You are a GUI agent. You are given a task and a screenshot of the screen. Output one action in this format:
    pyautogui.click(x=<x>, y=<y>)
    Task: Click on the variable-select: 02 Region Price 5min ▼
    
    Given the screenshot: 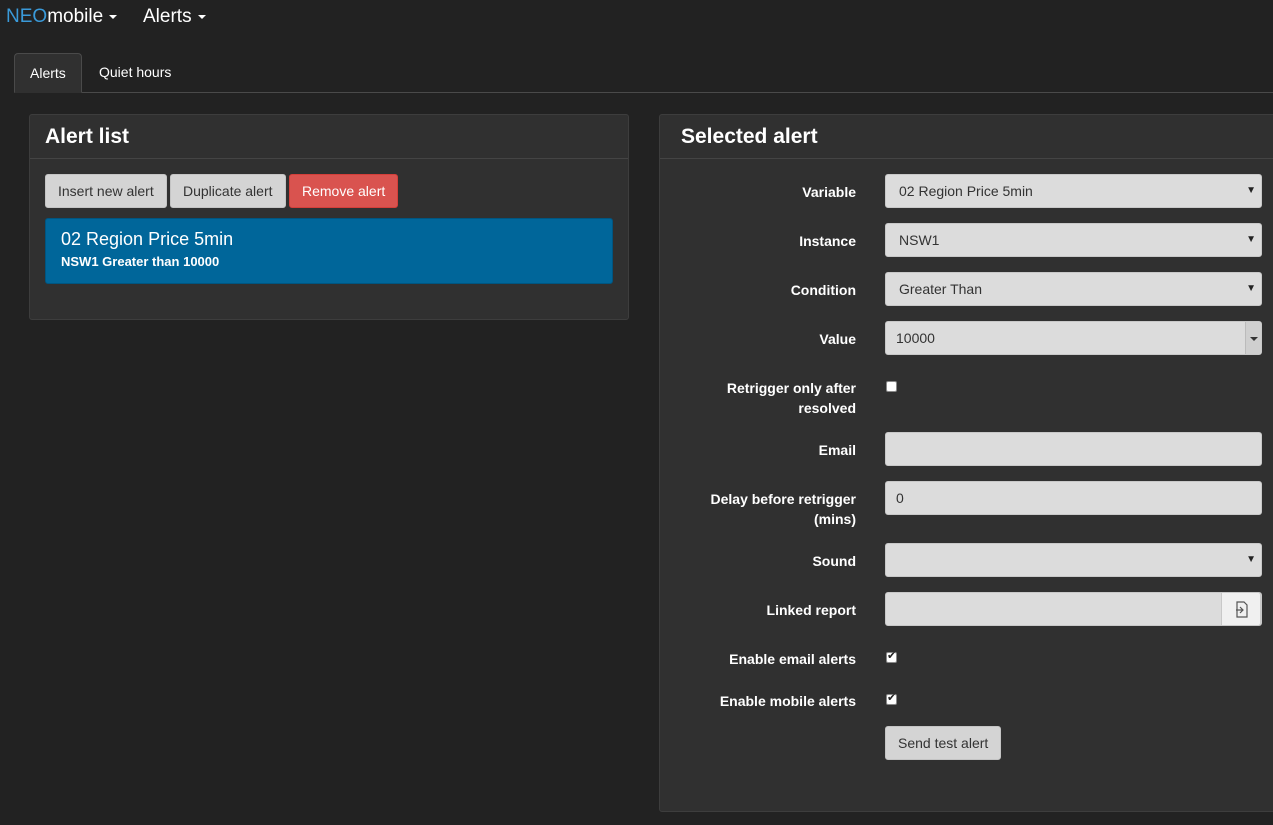 What is the action you would take?
    pyautogui.click(x=1073, y=191)
    